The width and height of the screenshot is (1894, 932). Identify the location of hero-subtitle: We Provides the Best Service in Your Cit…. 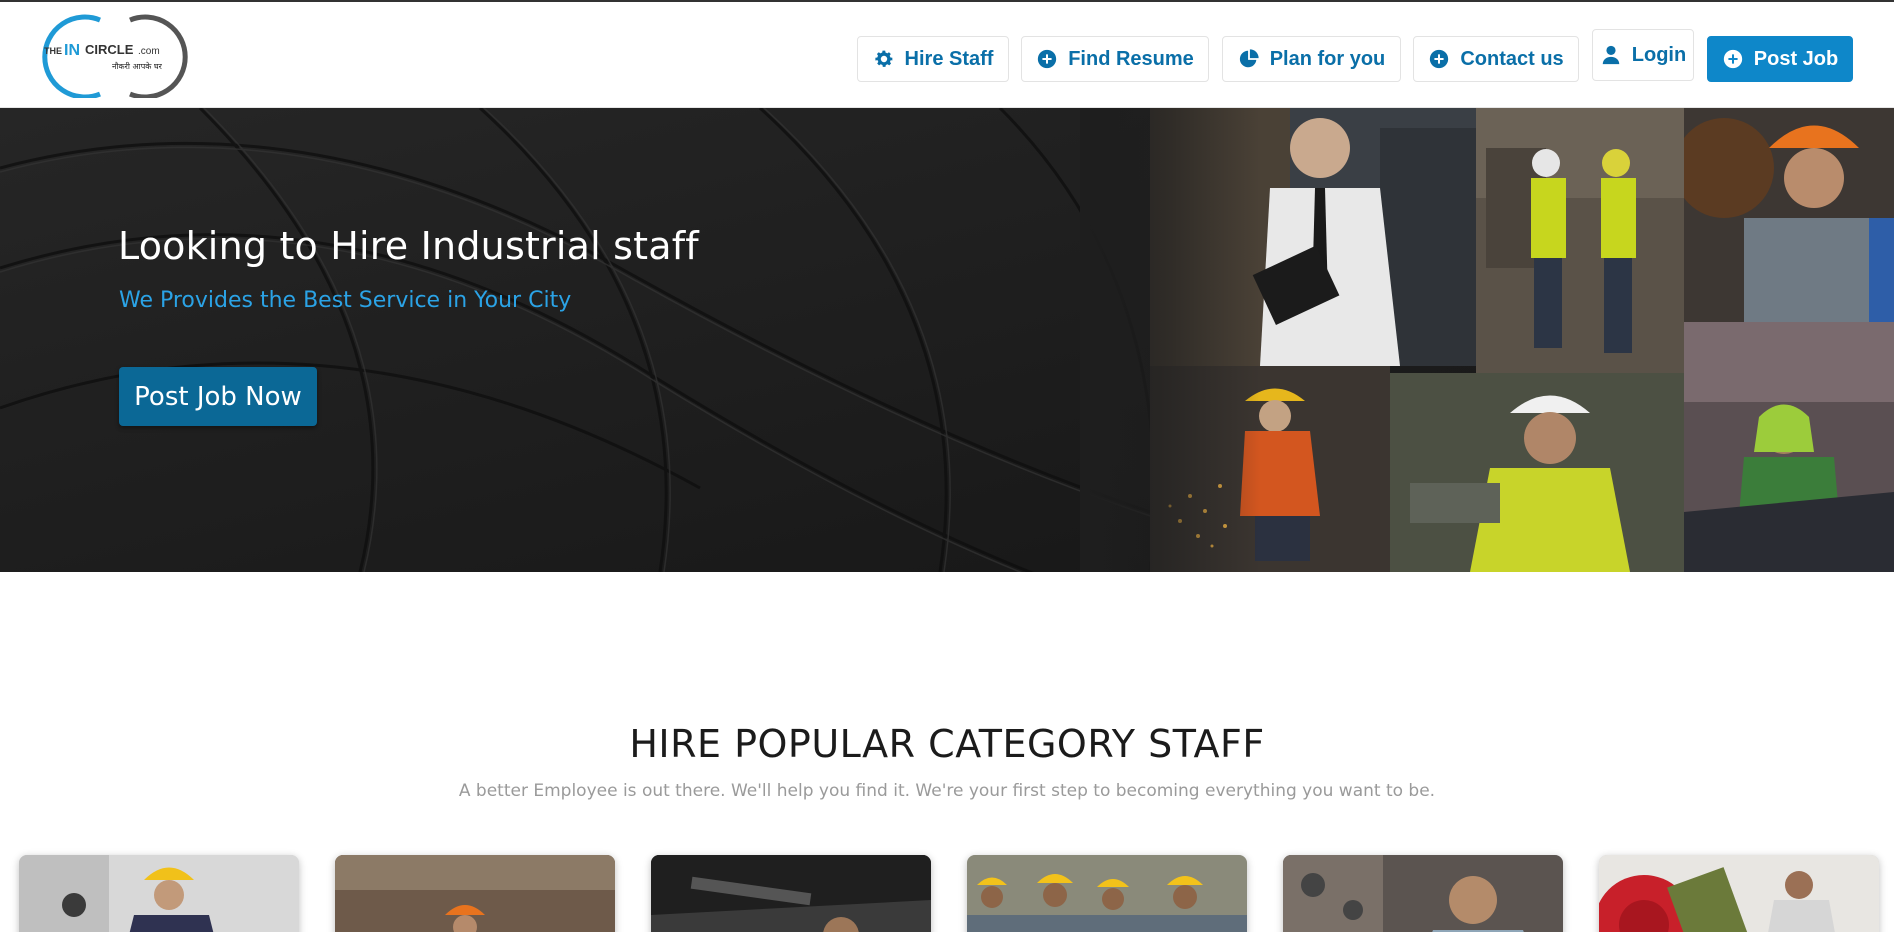
(345, 300).